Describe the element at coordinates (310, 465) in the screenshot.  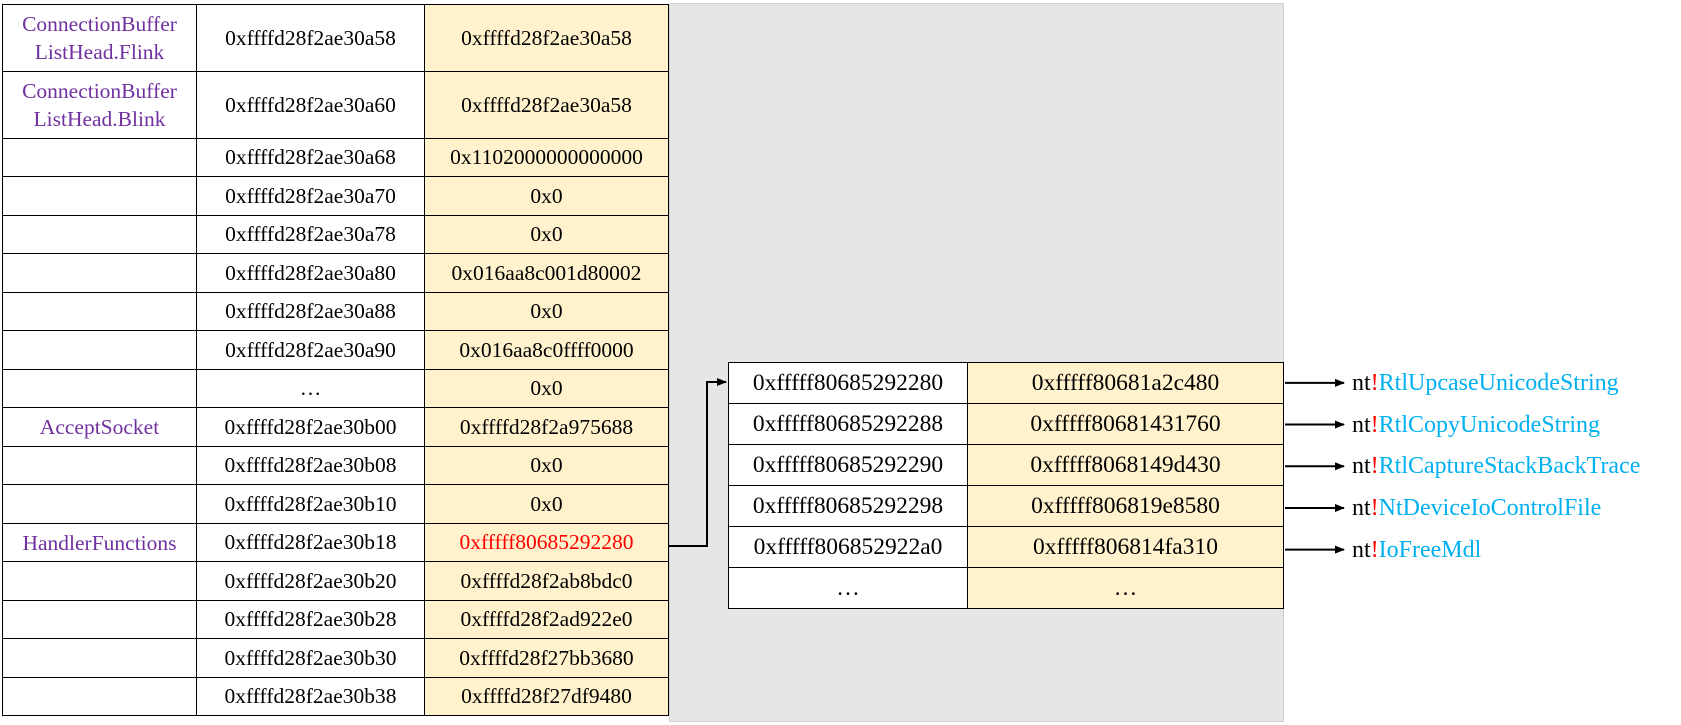
I see `address-cell: 0xffffd28f2ae30b08` at that location.